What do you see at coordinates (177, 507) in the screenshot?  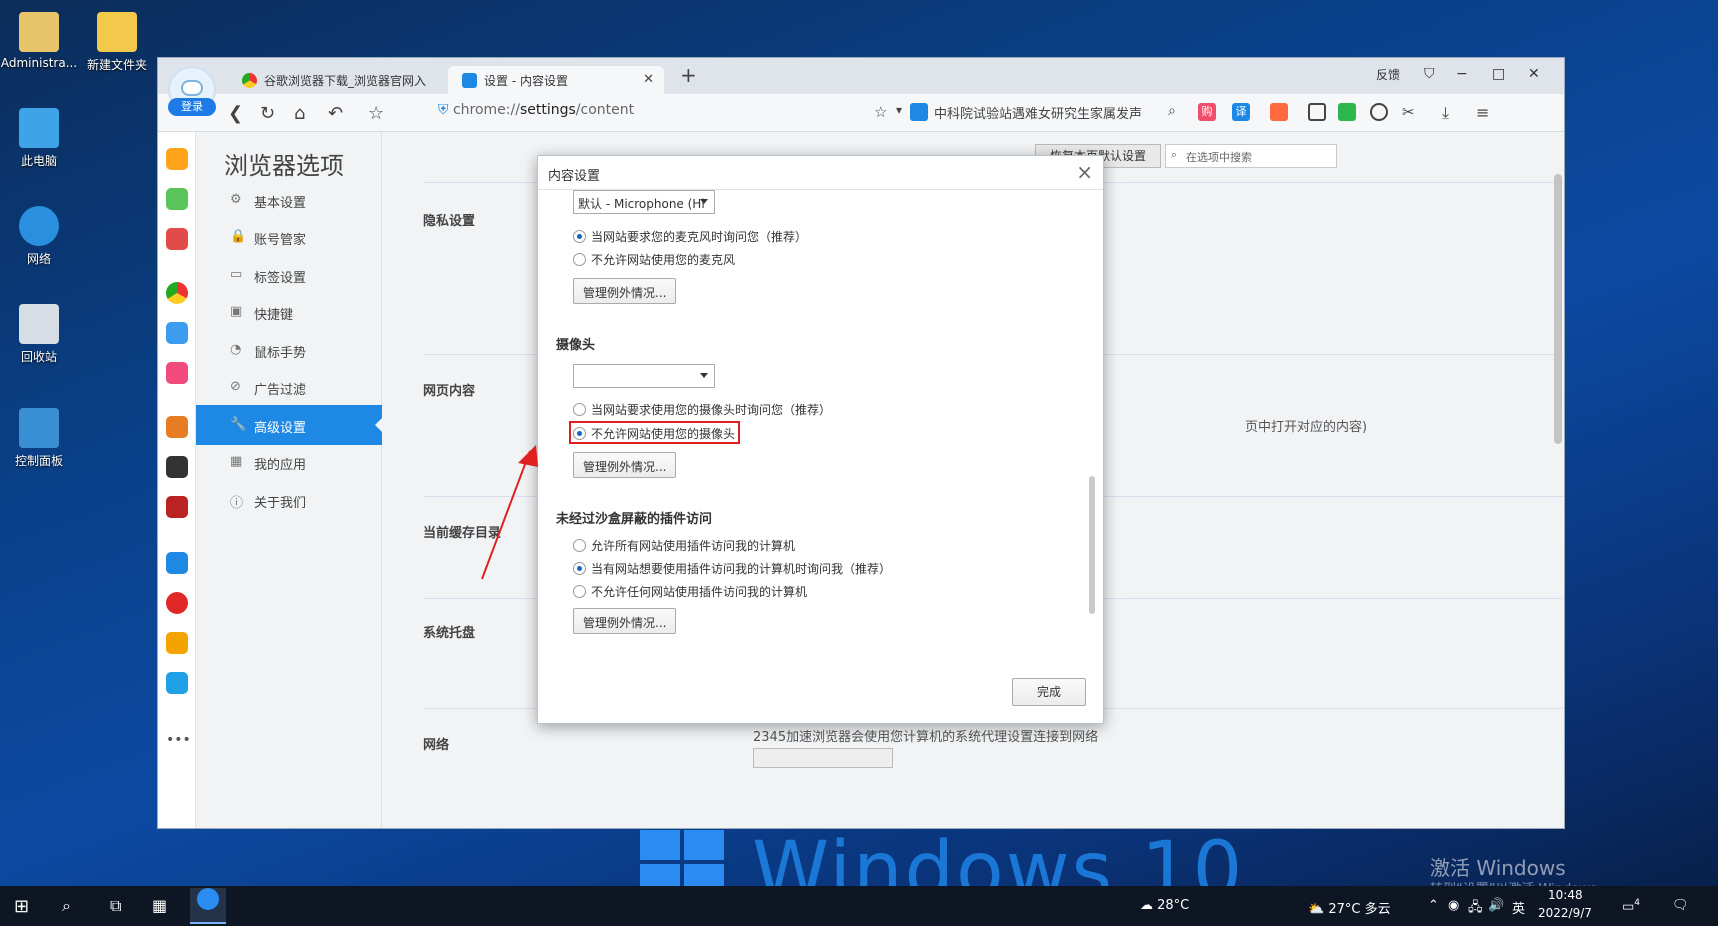 I see `game-warrior-icon` at bounding box center [177, 507].